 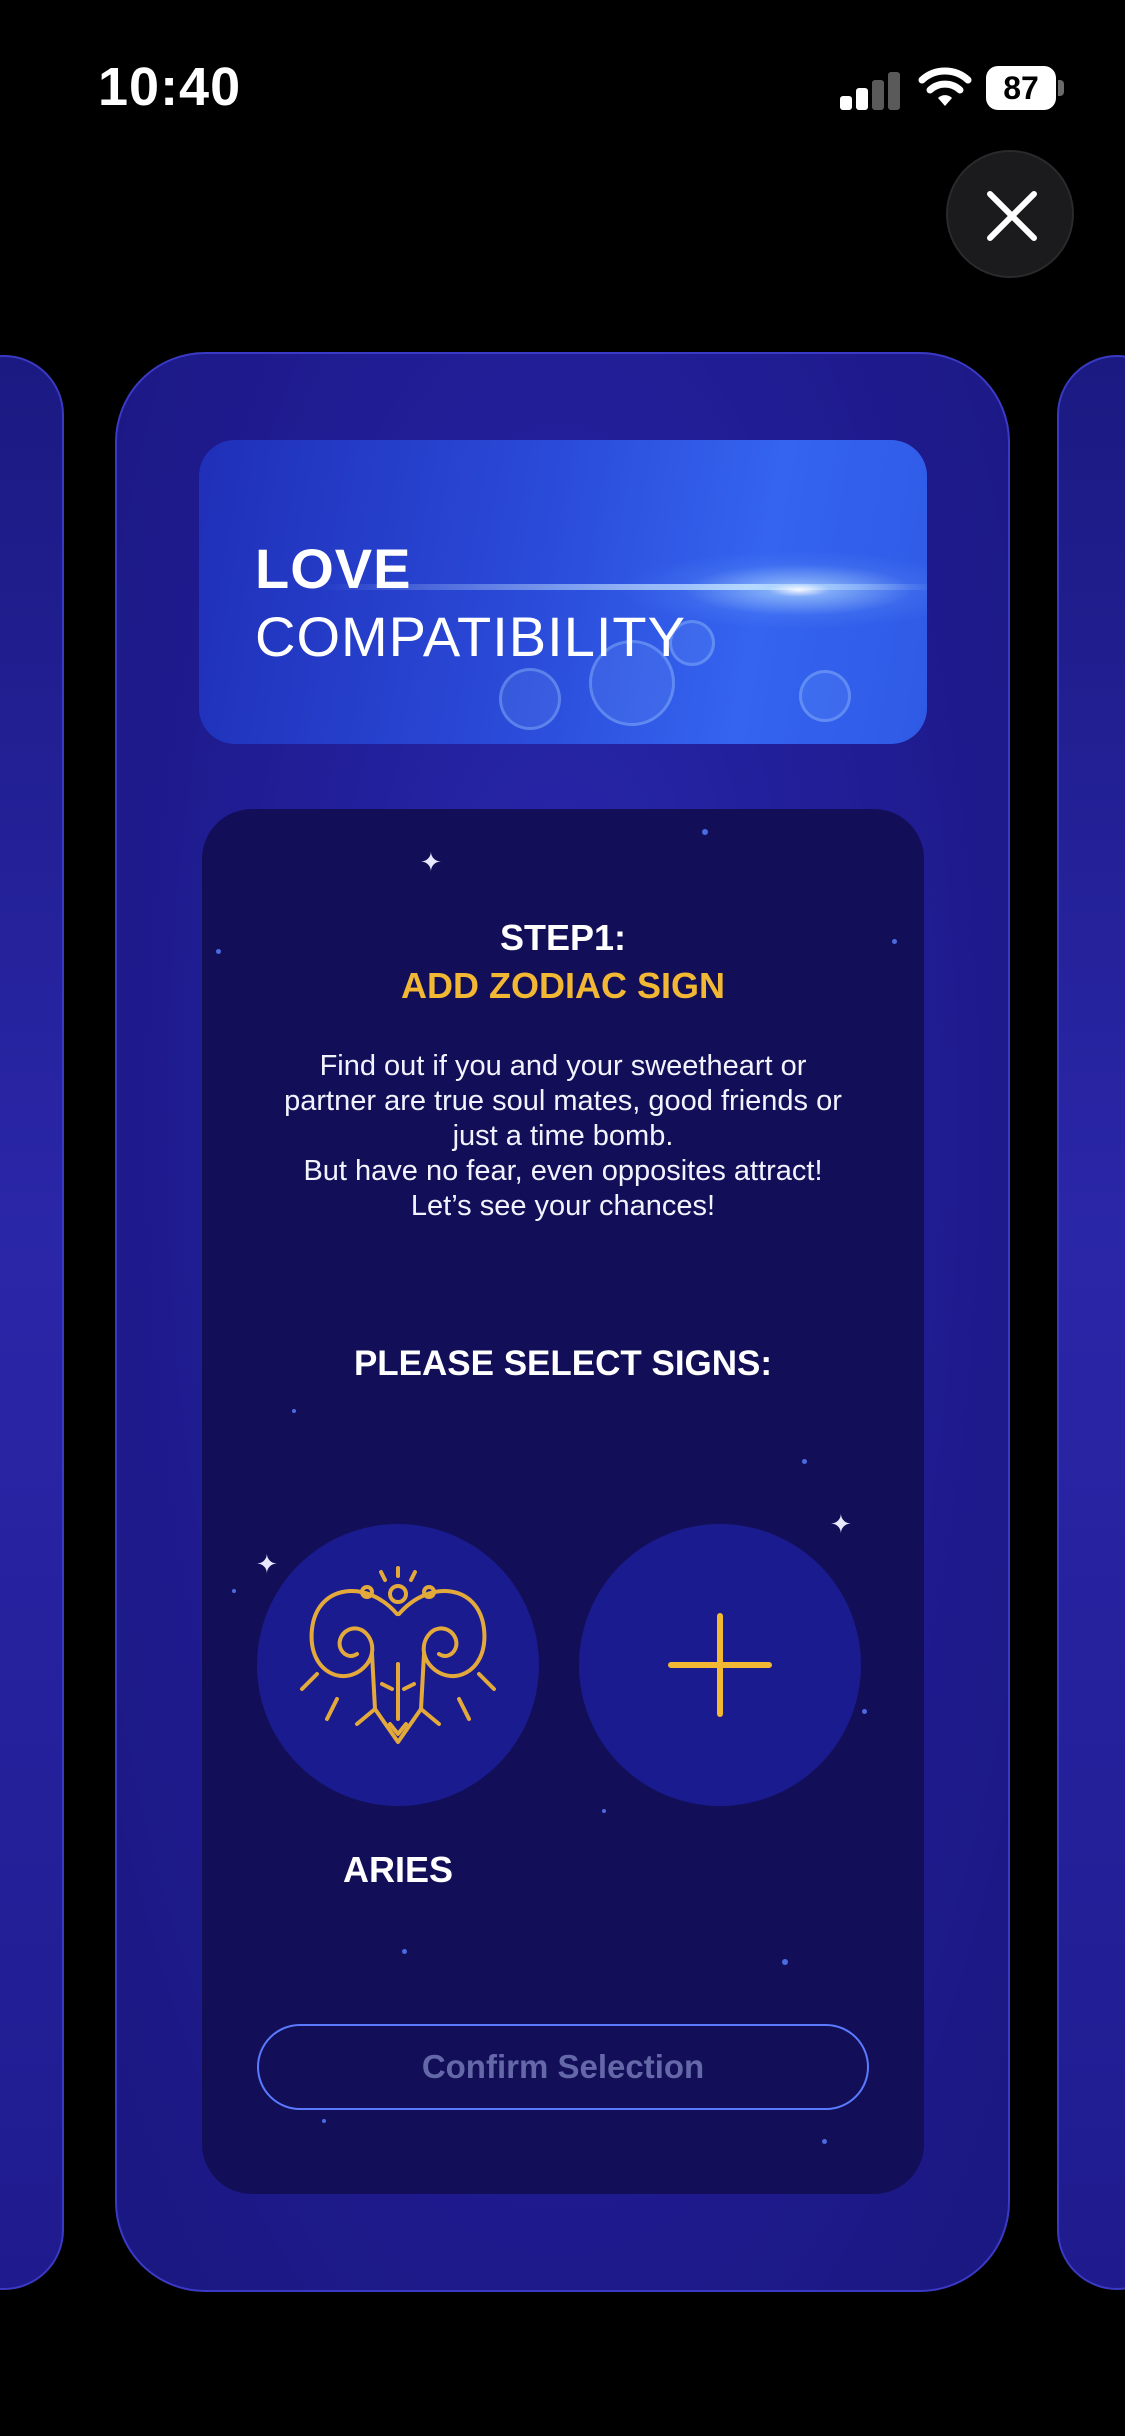 What do you see at coordinates (870, 90) in the screenshot?
I see `cellular-signal-icon` at bounding box center [870, 90].